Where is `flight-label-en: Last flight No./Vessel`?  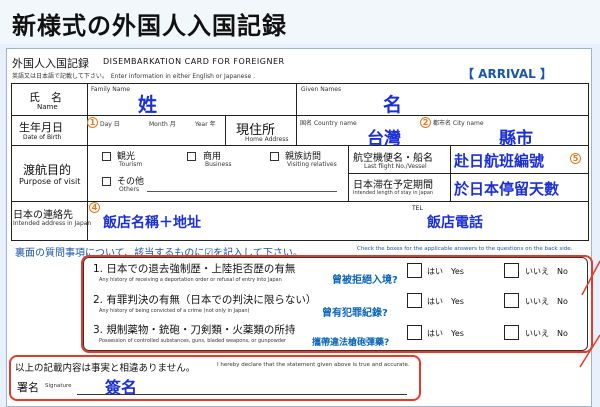
flight-label-en: Last flight No./Vessel is located at coordinates (395, 166).